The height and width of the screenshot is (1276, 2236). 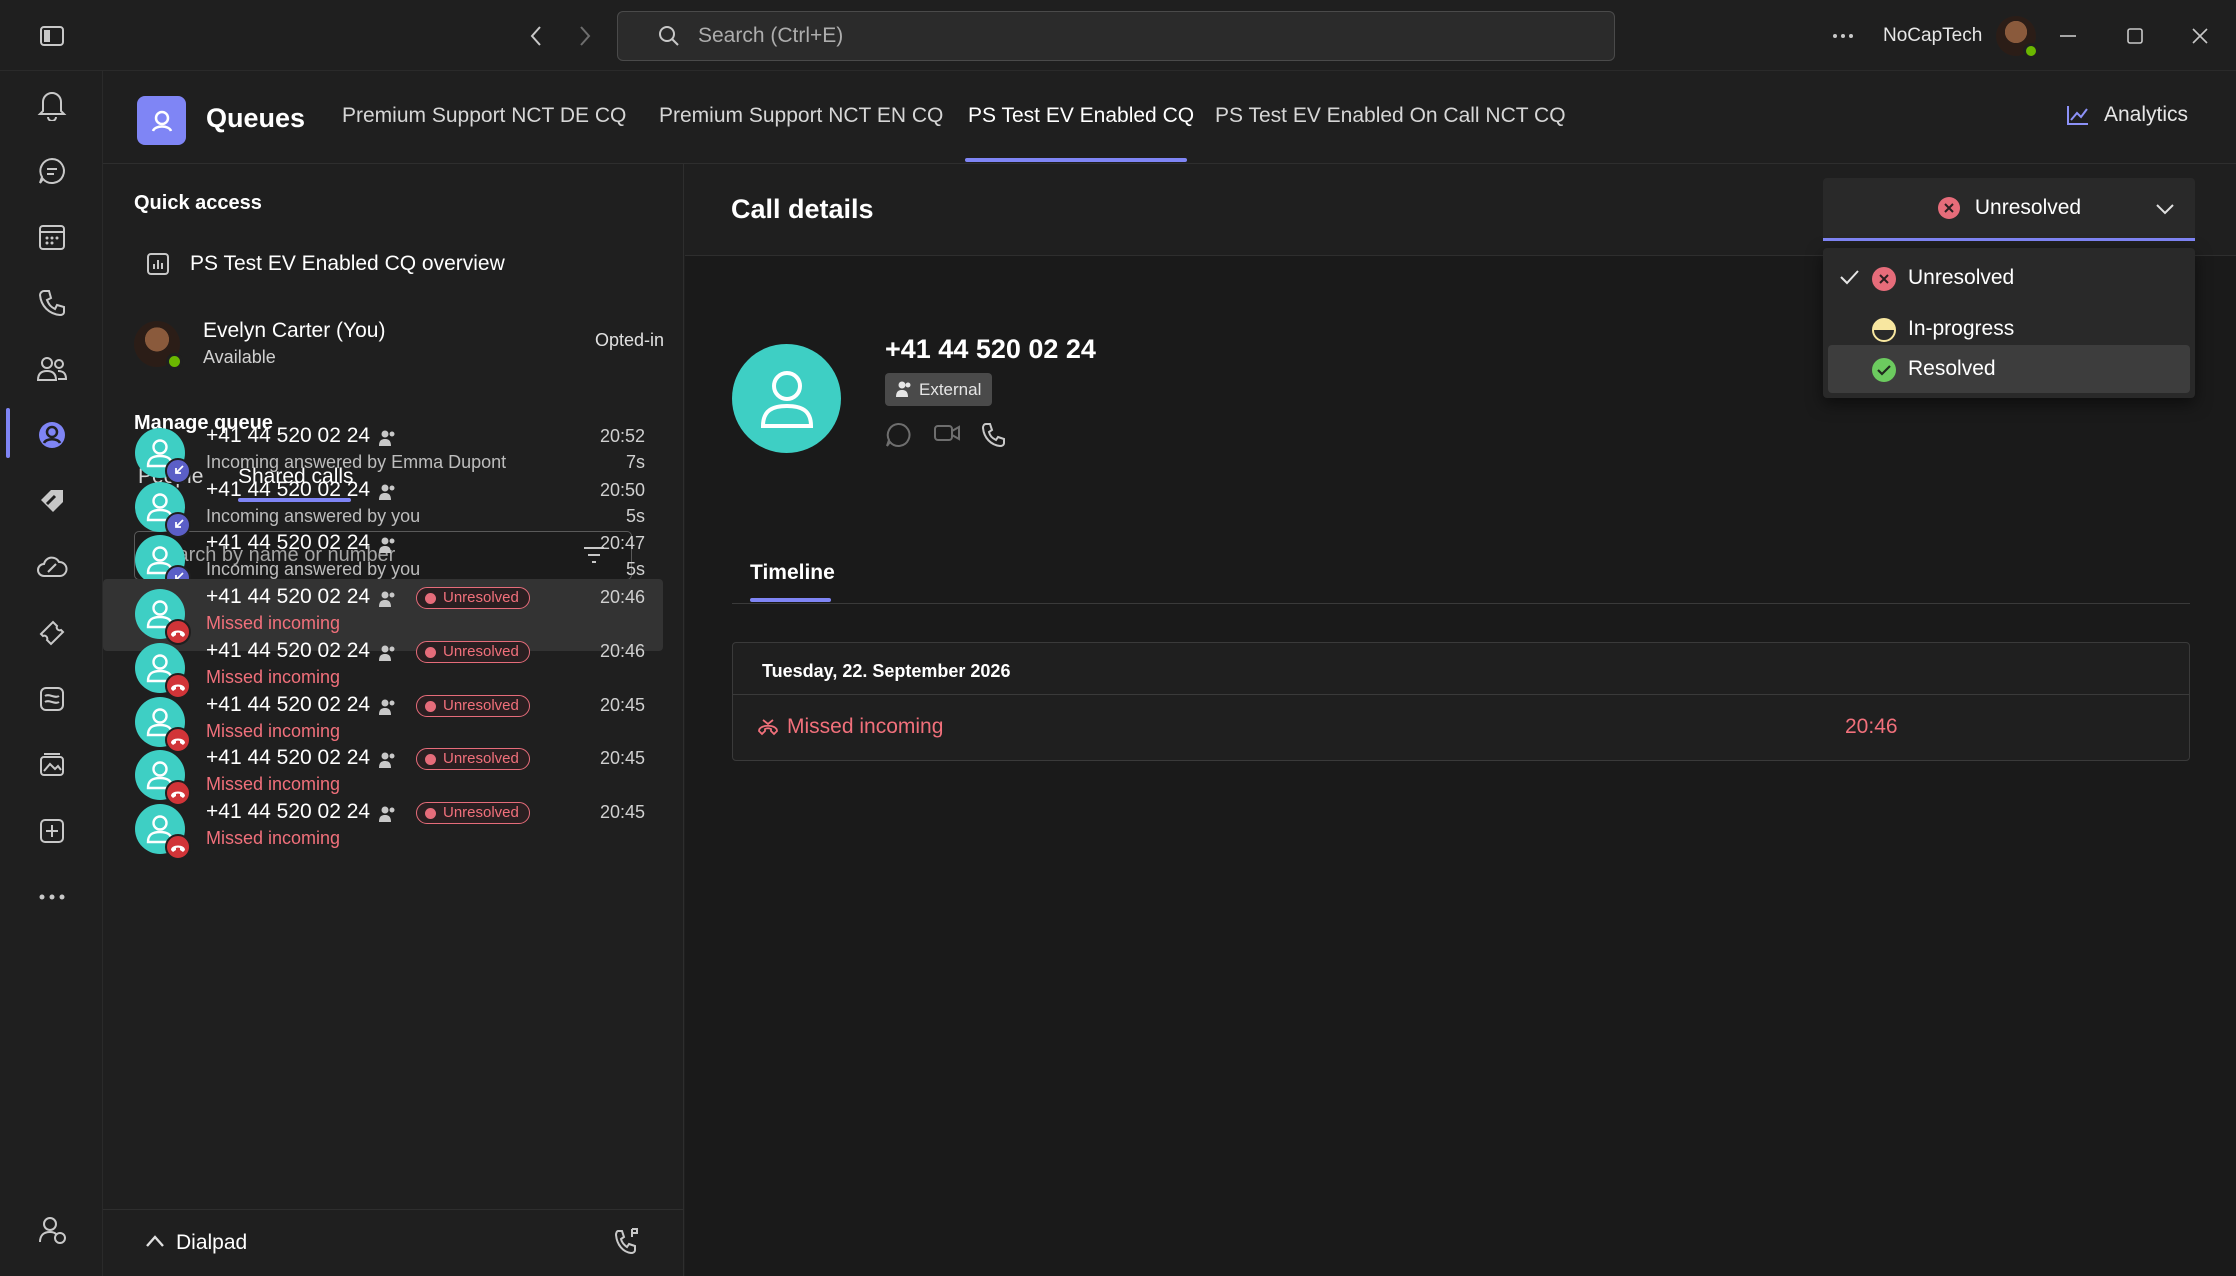 What do you see at coordinates (2009, 369) in the screenshot?
I see `status-option-resolved: Resolved` at bounding box center [2009, 369].